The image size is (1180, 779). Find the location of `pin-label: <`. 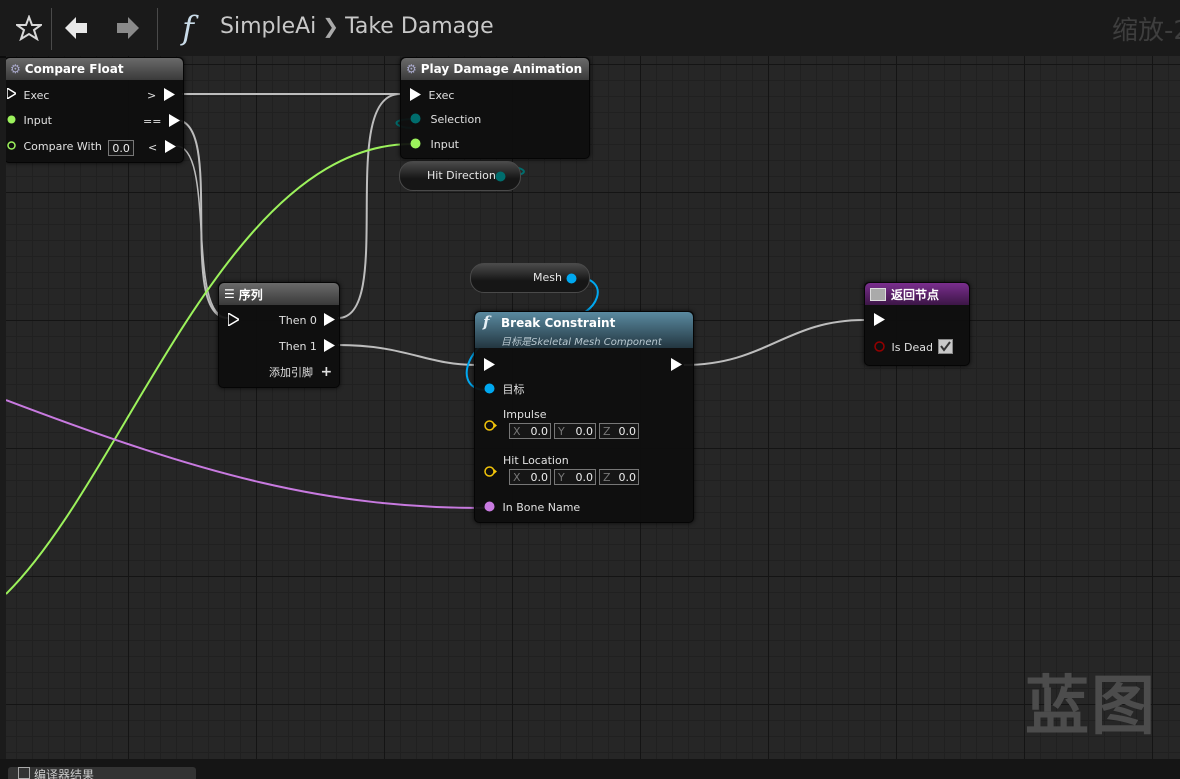

pin-label: < is located at coordinates (153, 147).